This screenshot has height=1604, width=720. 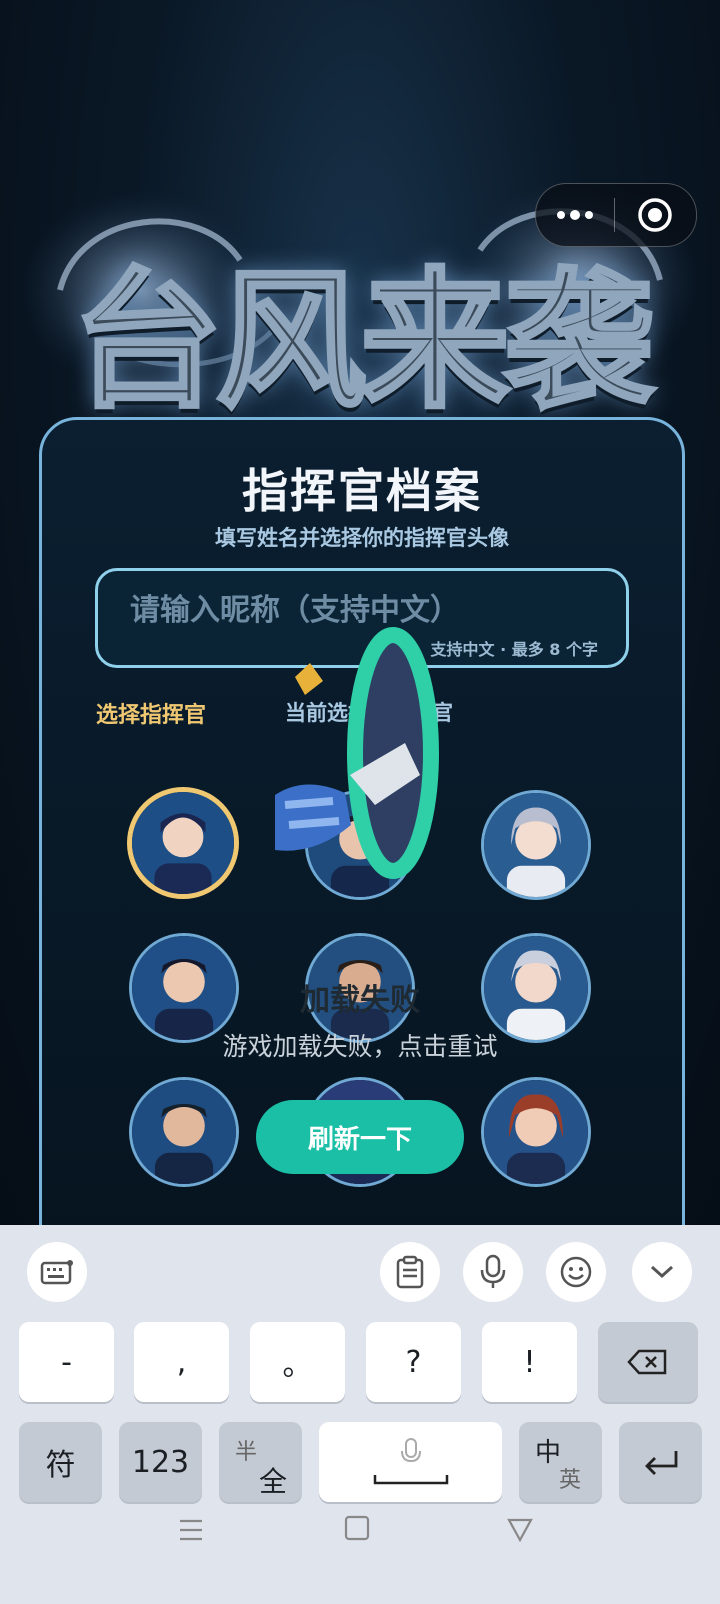 I want to click on voice-input-button, so click(x=493, y=1272).